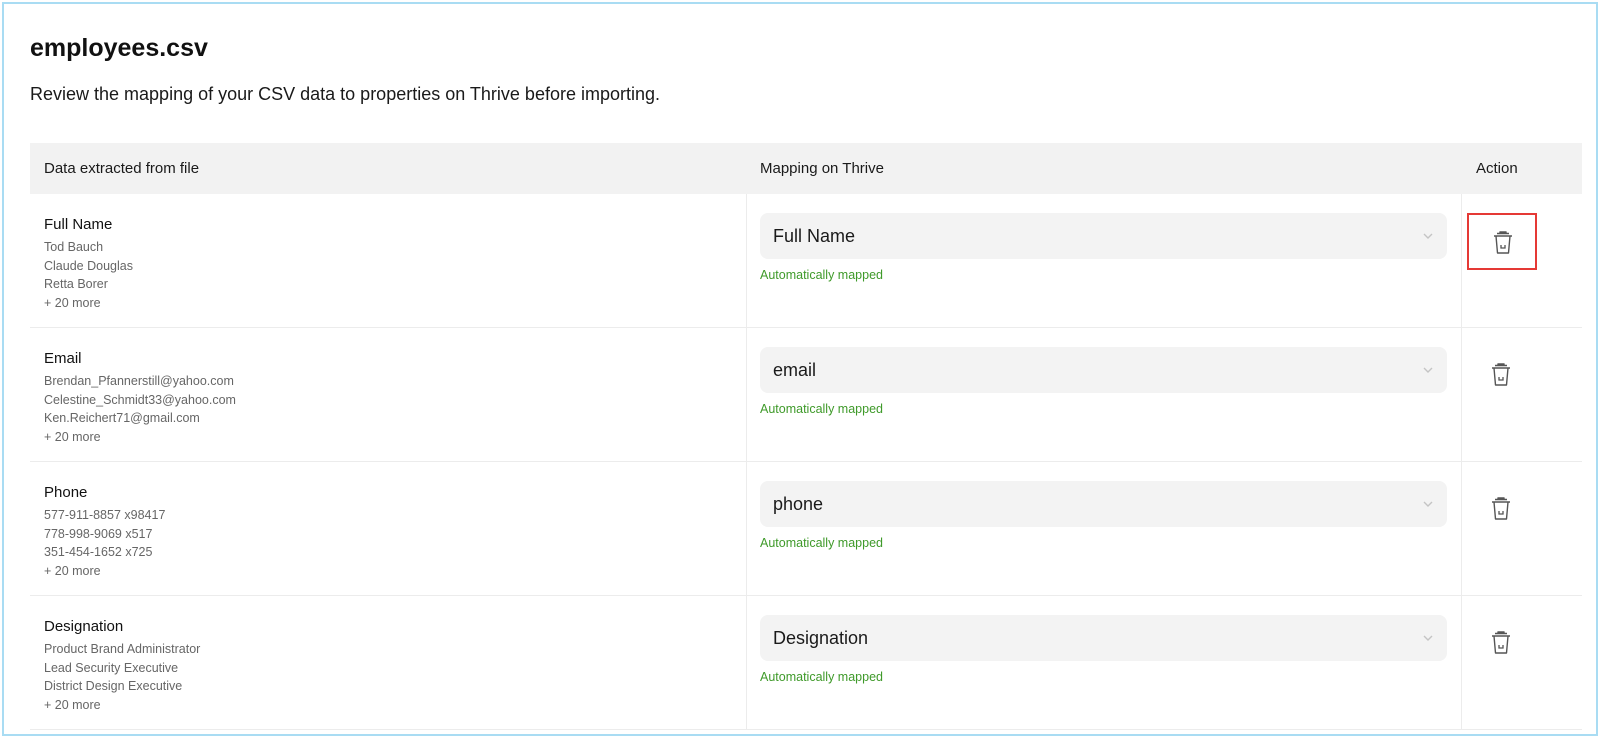 The height and width of the screenshot is (738, 1600). I want to click on sample-value: Retta Borer, so click(76, 284).